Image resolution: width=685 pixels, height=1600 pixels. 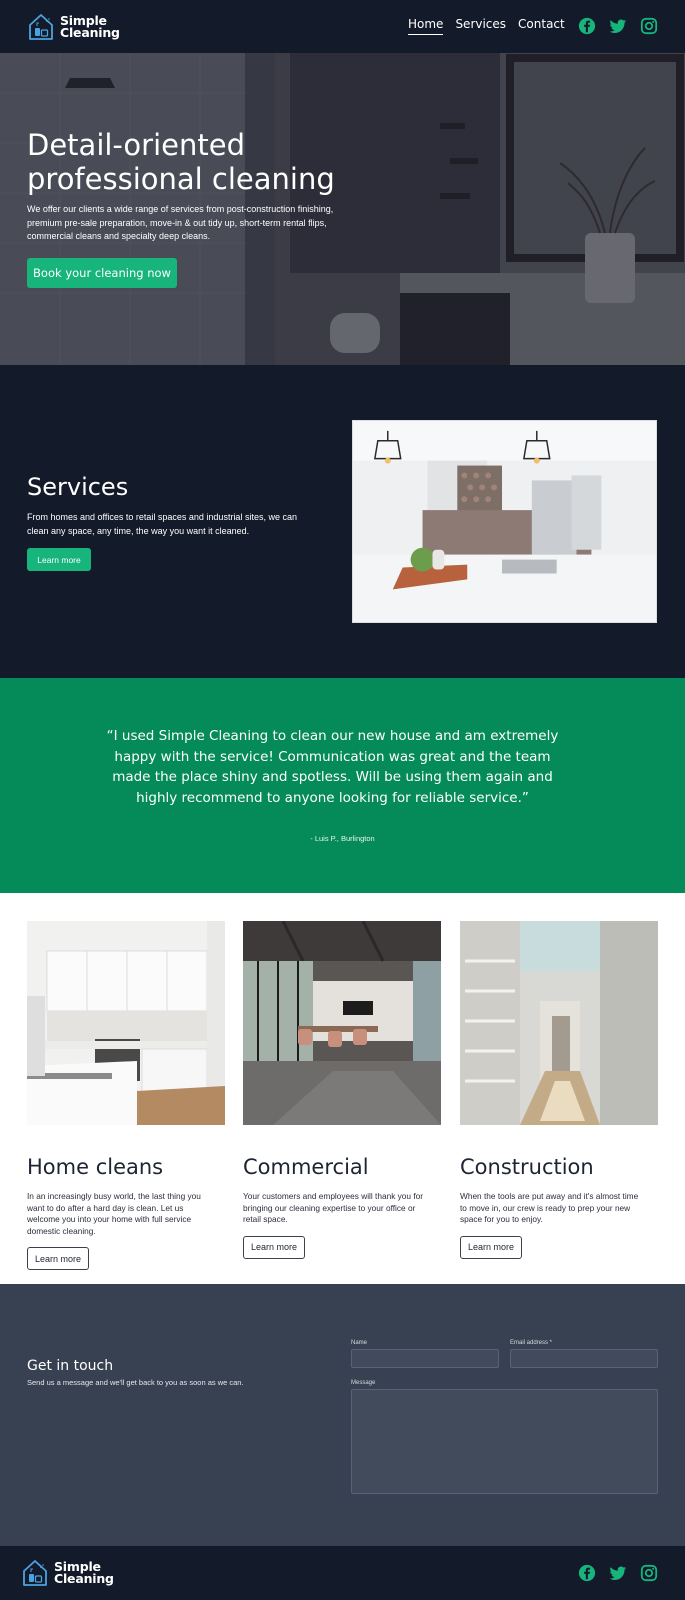 What do you see at coordinates (306, 1167) in the screenshot?
I see `card-title: Commercial` at bounding box center [306, 1167].